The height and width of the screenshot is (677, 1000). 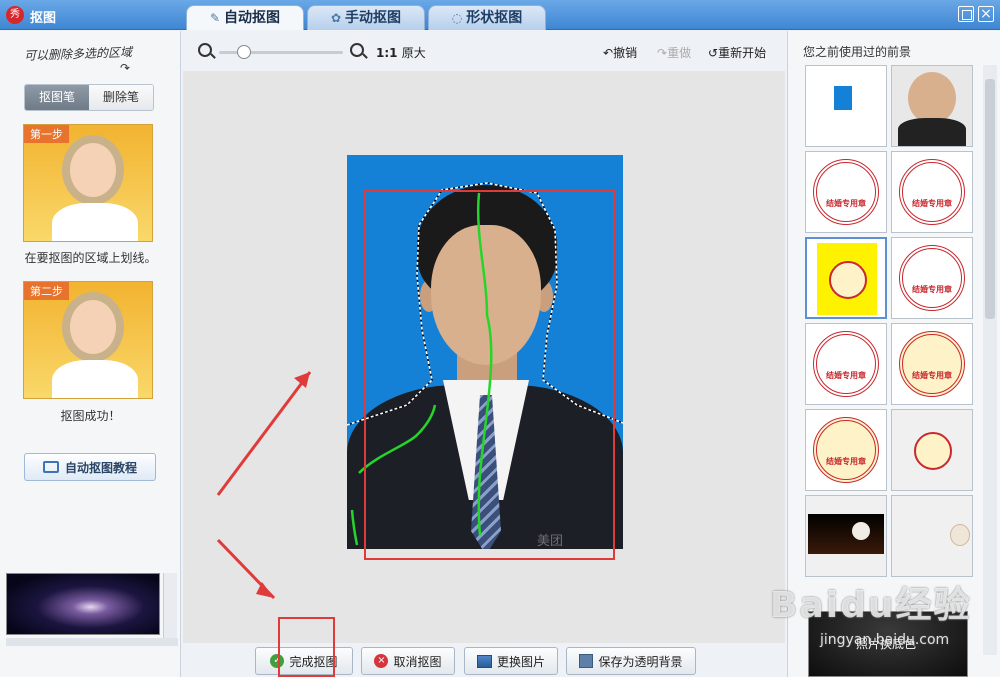 What do you see at coordinates (357, 50) in the screenshot?
I see `zoom-in-icon` at bounding box center [357, 50].